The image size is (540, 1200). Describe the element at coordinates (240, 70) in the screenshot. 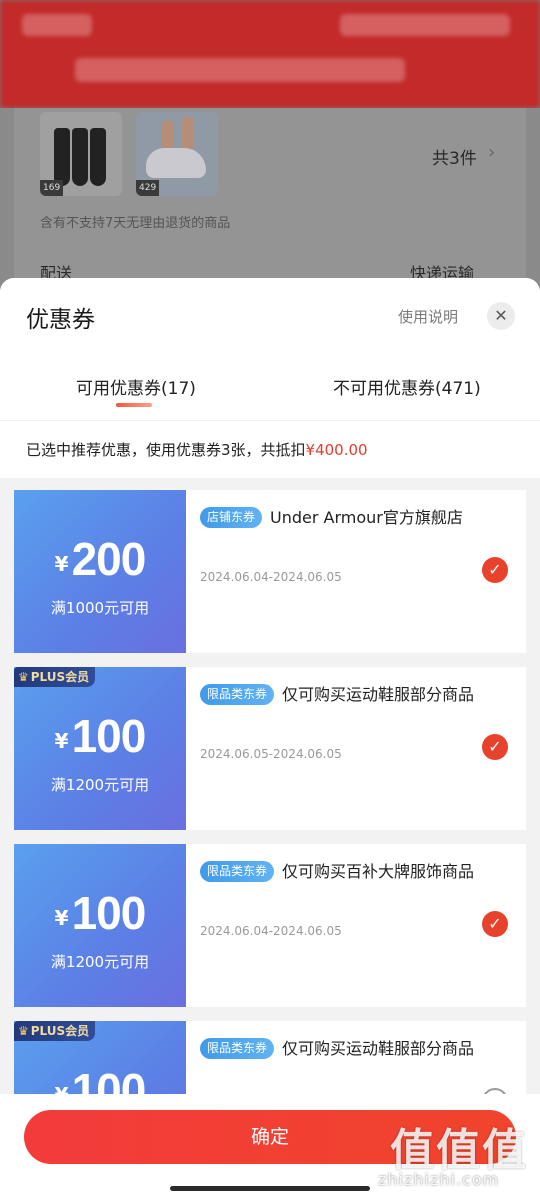

I see `page-title-blurred` at that location.